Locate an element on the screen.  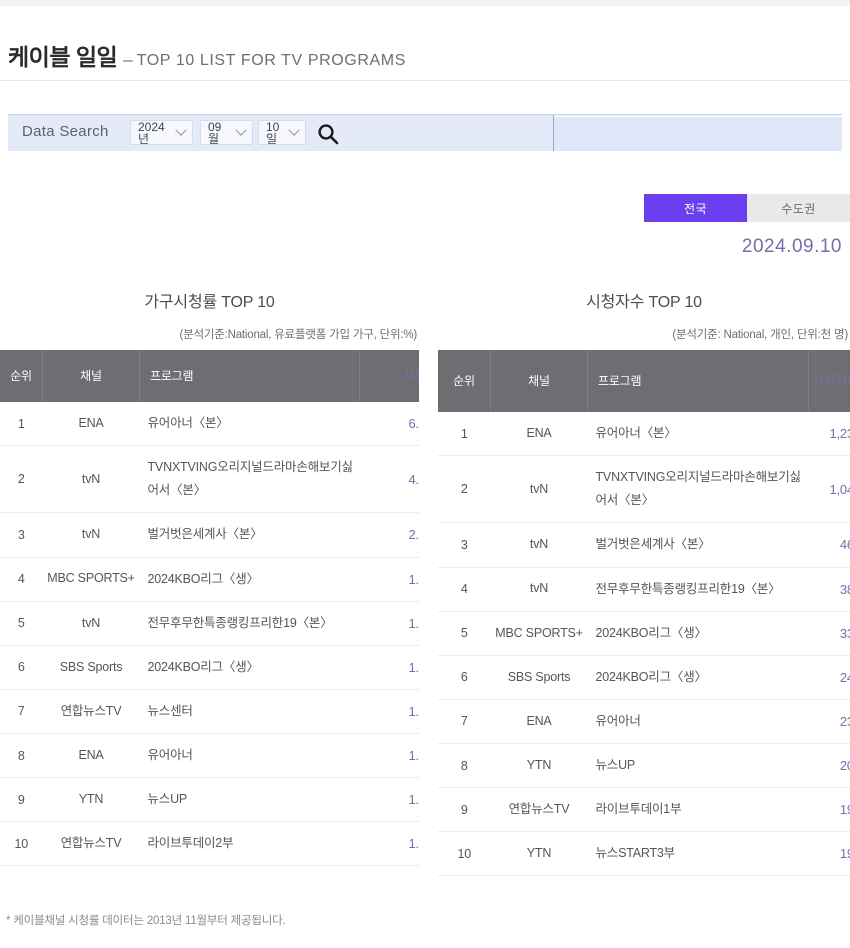
table-row: 1ENA유어아너〈본〉6.053 is located at coordinates (209, 424).